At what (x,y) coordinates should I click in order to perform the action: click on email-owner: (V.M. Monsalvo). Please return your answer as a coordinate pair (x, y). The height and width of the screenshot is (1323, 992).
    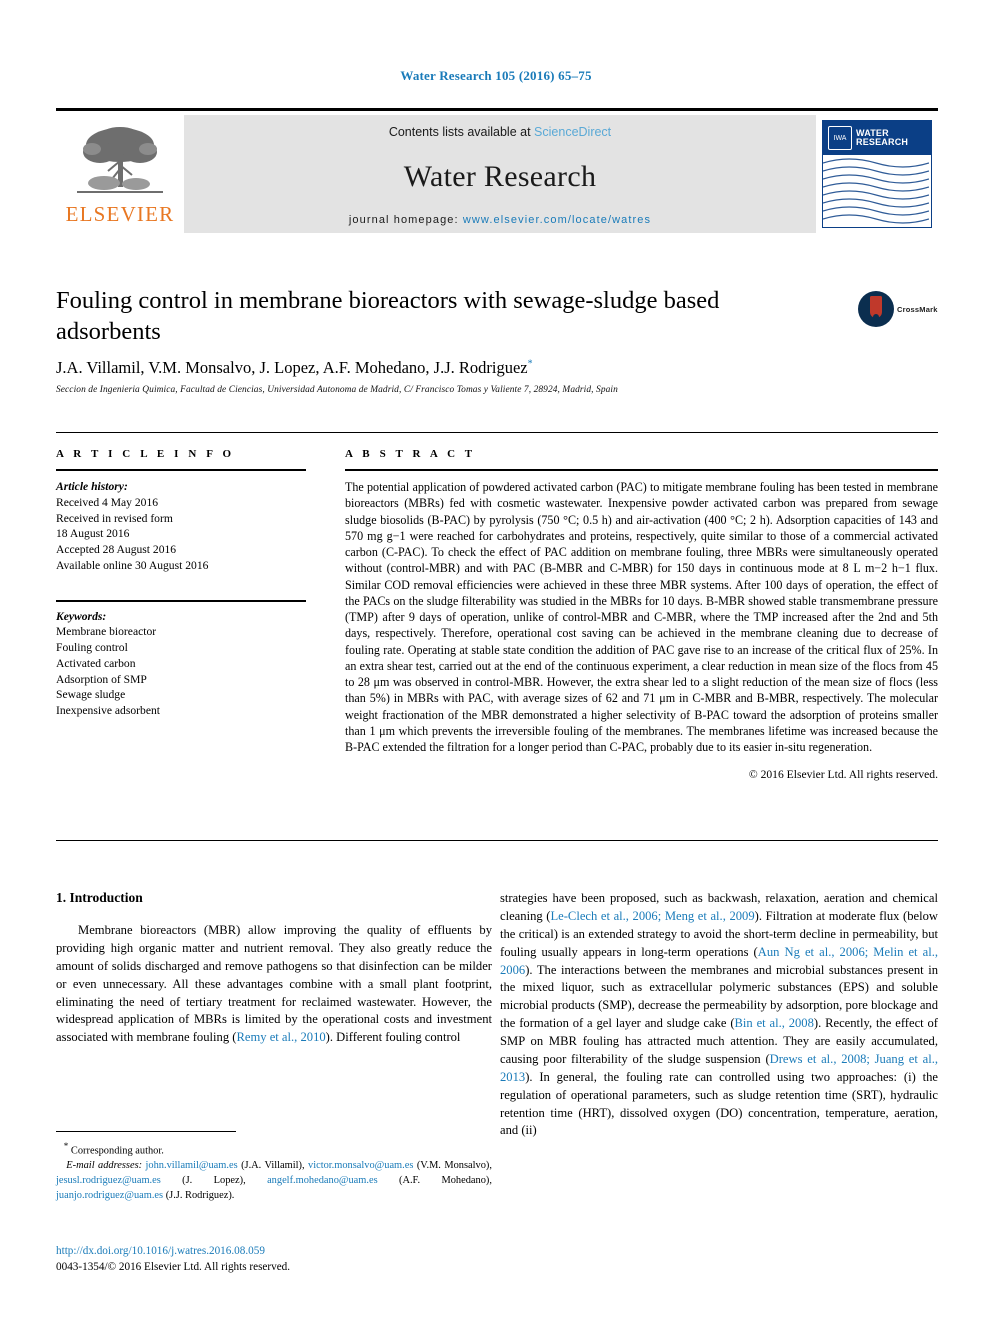
    Looking at the image, I should click on (453, 1166).